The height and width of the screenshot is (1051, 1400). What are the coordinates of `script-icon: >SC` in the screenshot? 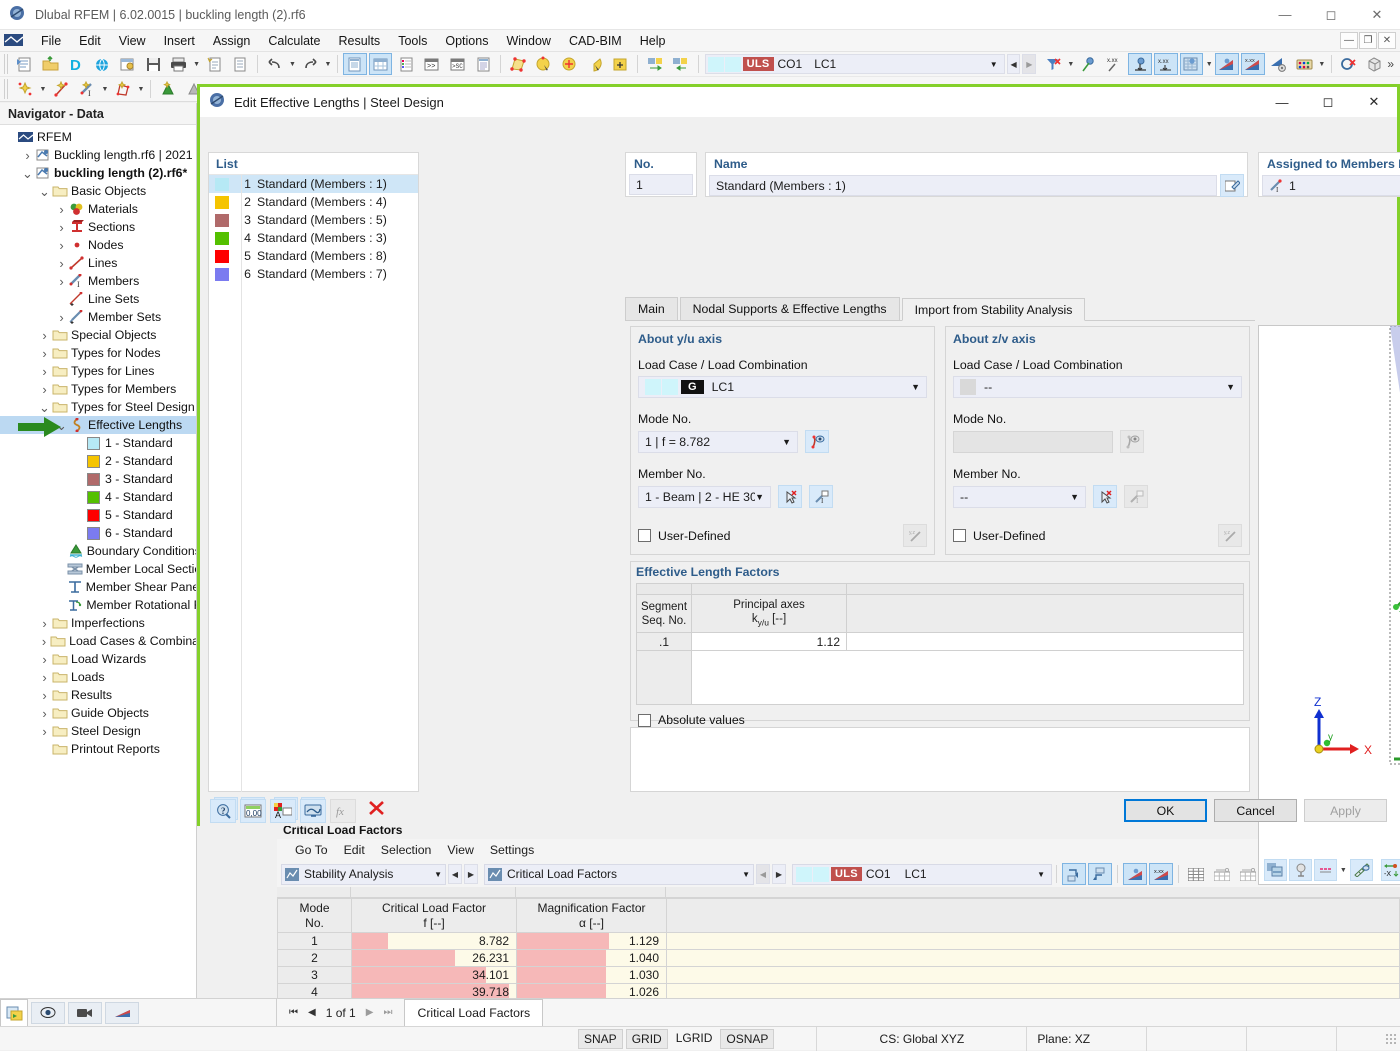 It's located at (458, 64).